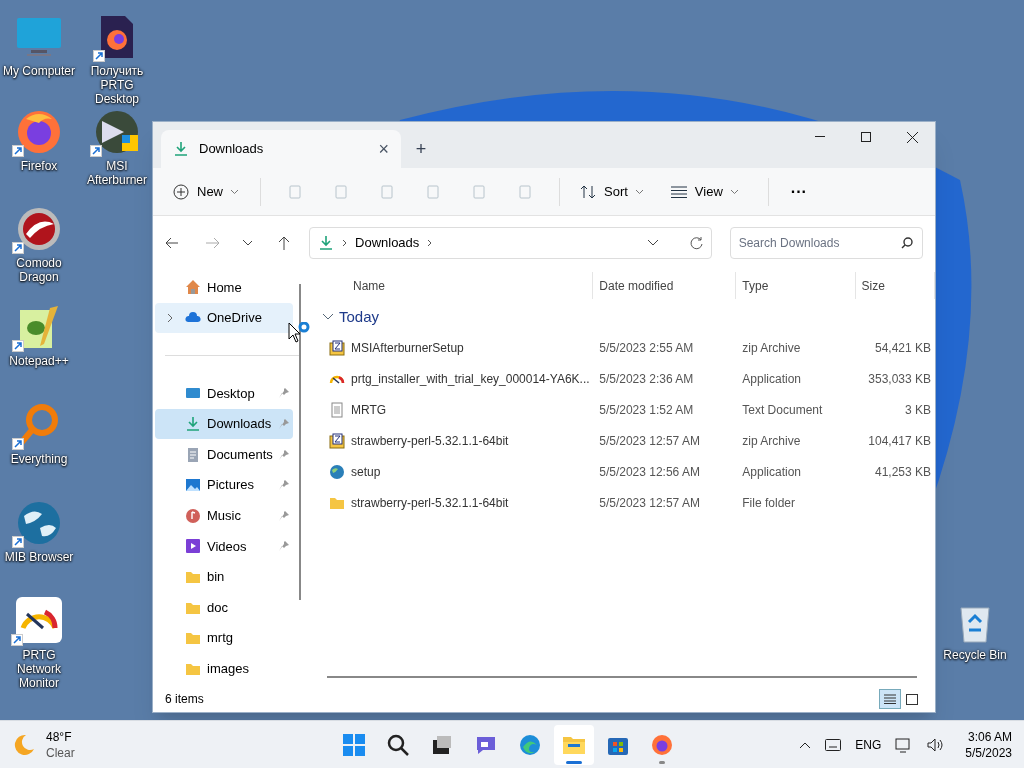  Describe the element at coordinates (768, 503) in the screenshot. I see `type-cell-text: File folder` at that location.